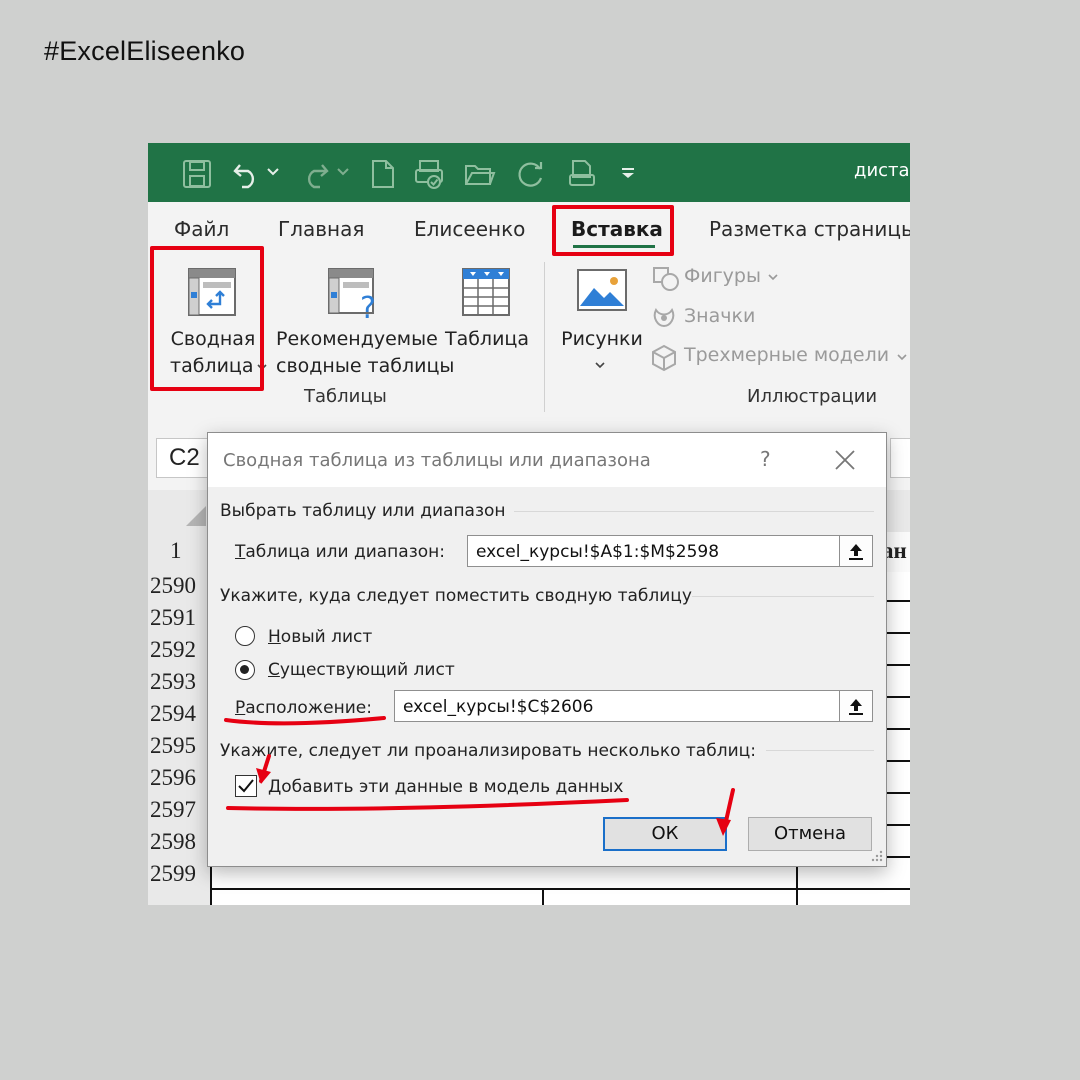 The height and width of the screenshot is (1080, 1080). Describe the element at coordinates (180, 746) in the screenshot. I see `row-number: 2595` at that location.